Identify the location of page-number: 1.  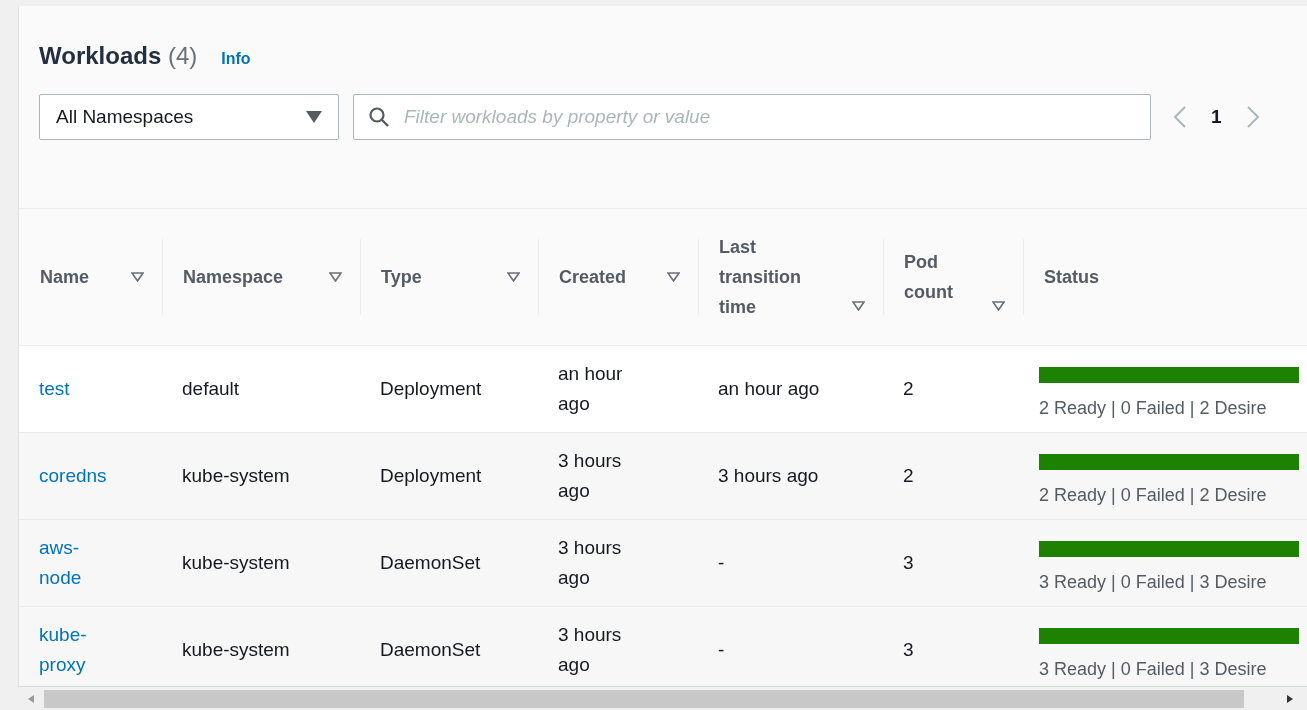
(1216, 117).